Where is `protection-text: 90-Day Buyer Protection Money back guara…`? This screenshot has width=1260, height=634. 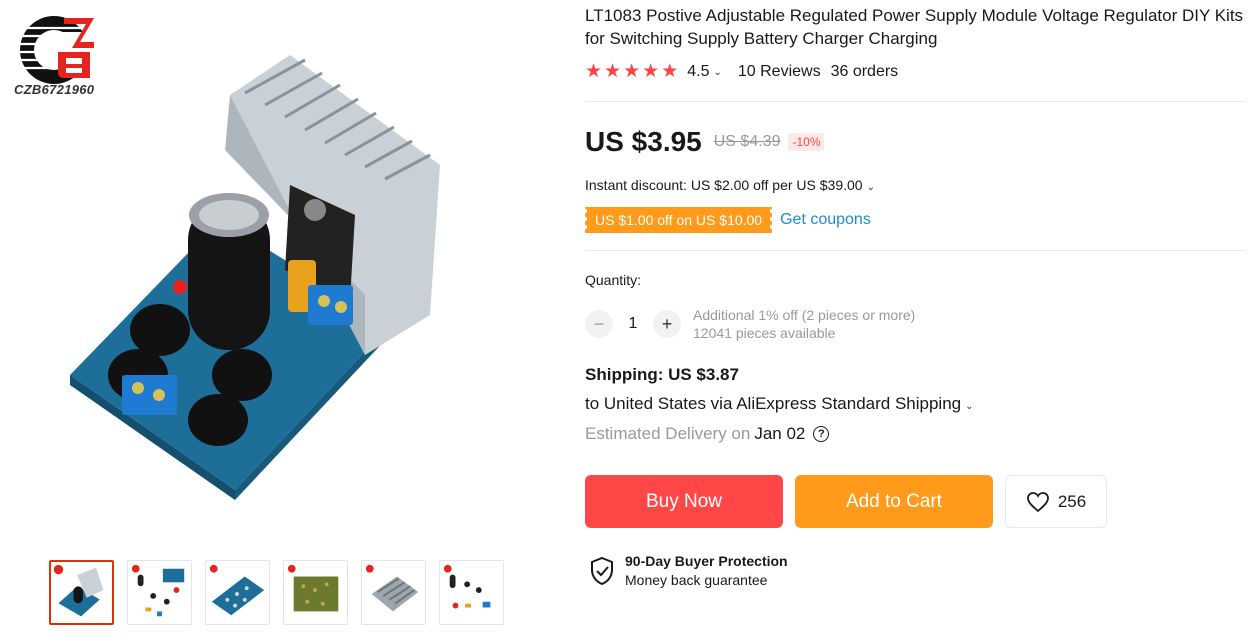 protection-text: 90-Day Buyer Protection Money back guara… is located at coordinates (706, 570).